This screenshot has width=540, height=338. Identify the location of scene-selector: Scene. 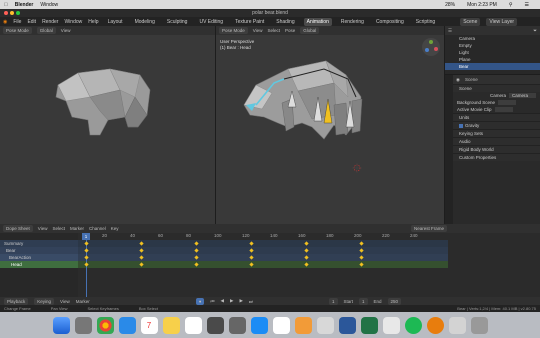
(470, 21).